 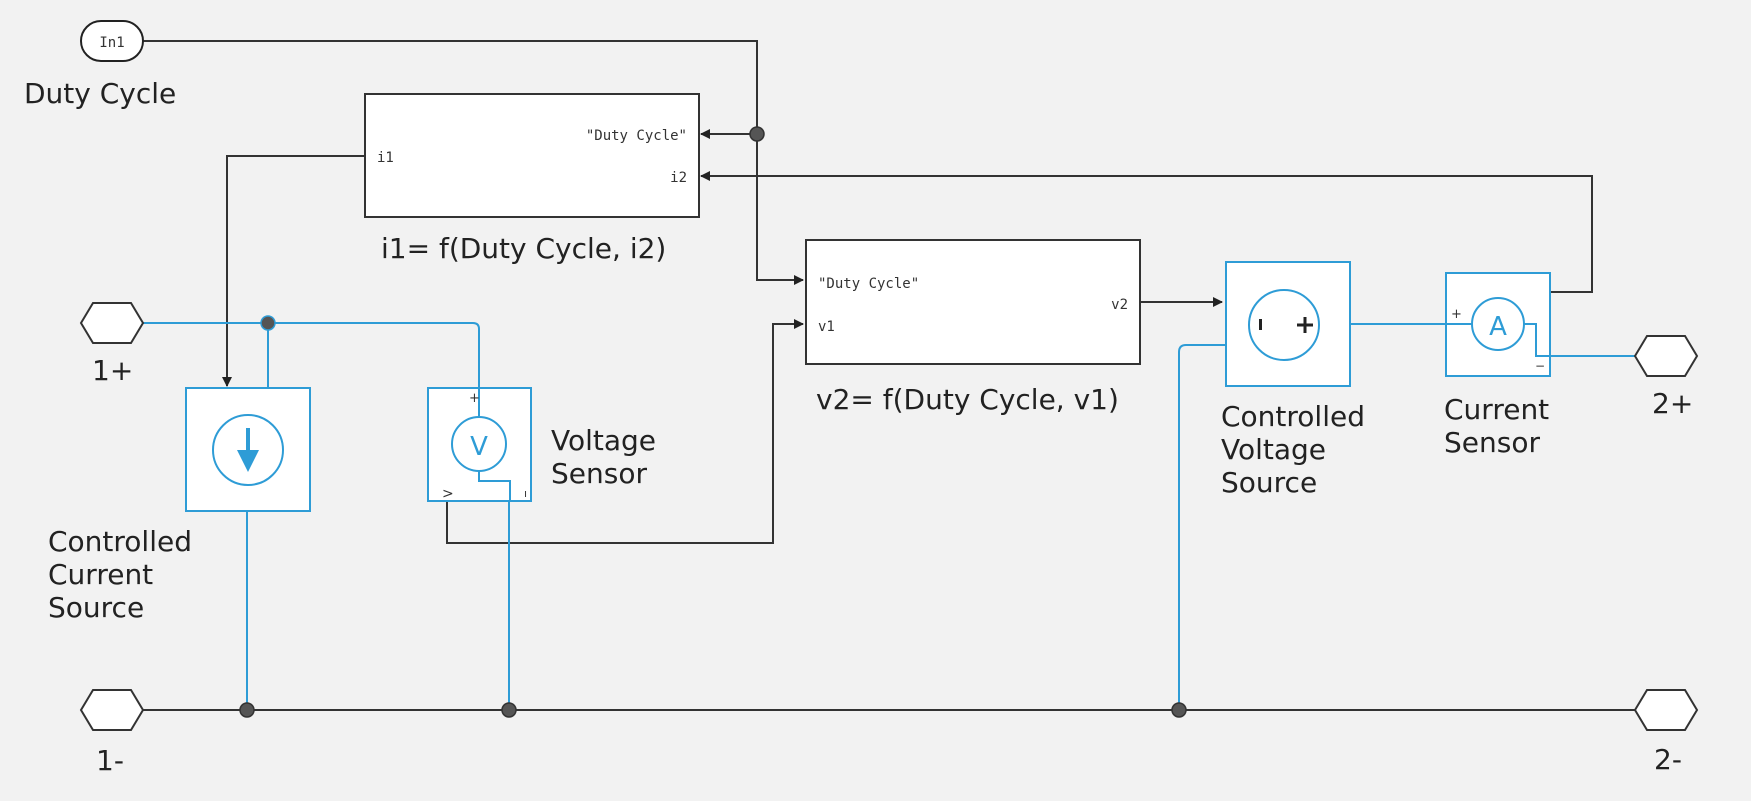 I want to click on minus-terminal-label: ı, so click(x=525, y=493).